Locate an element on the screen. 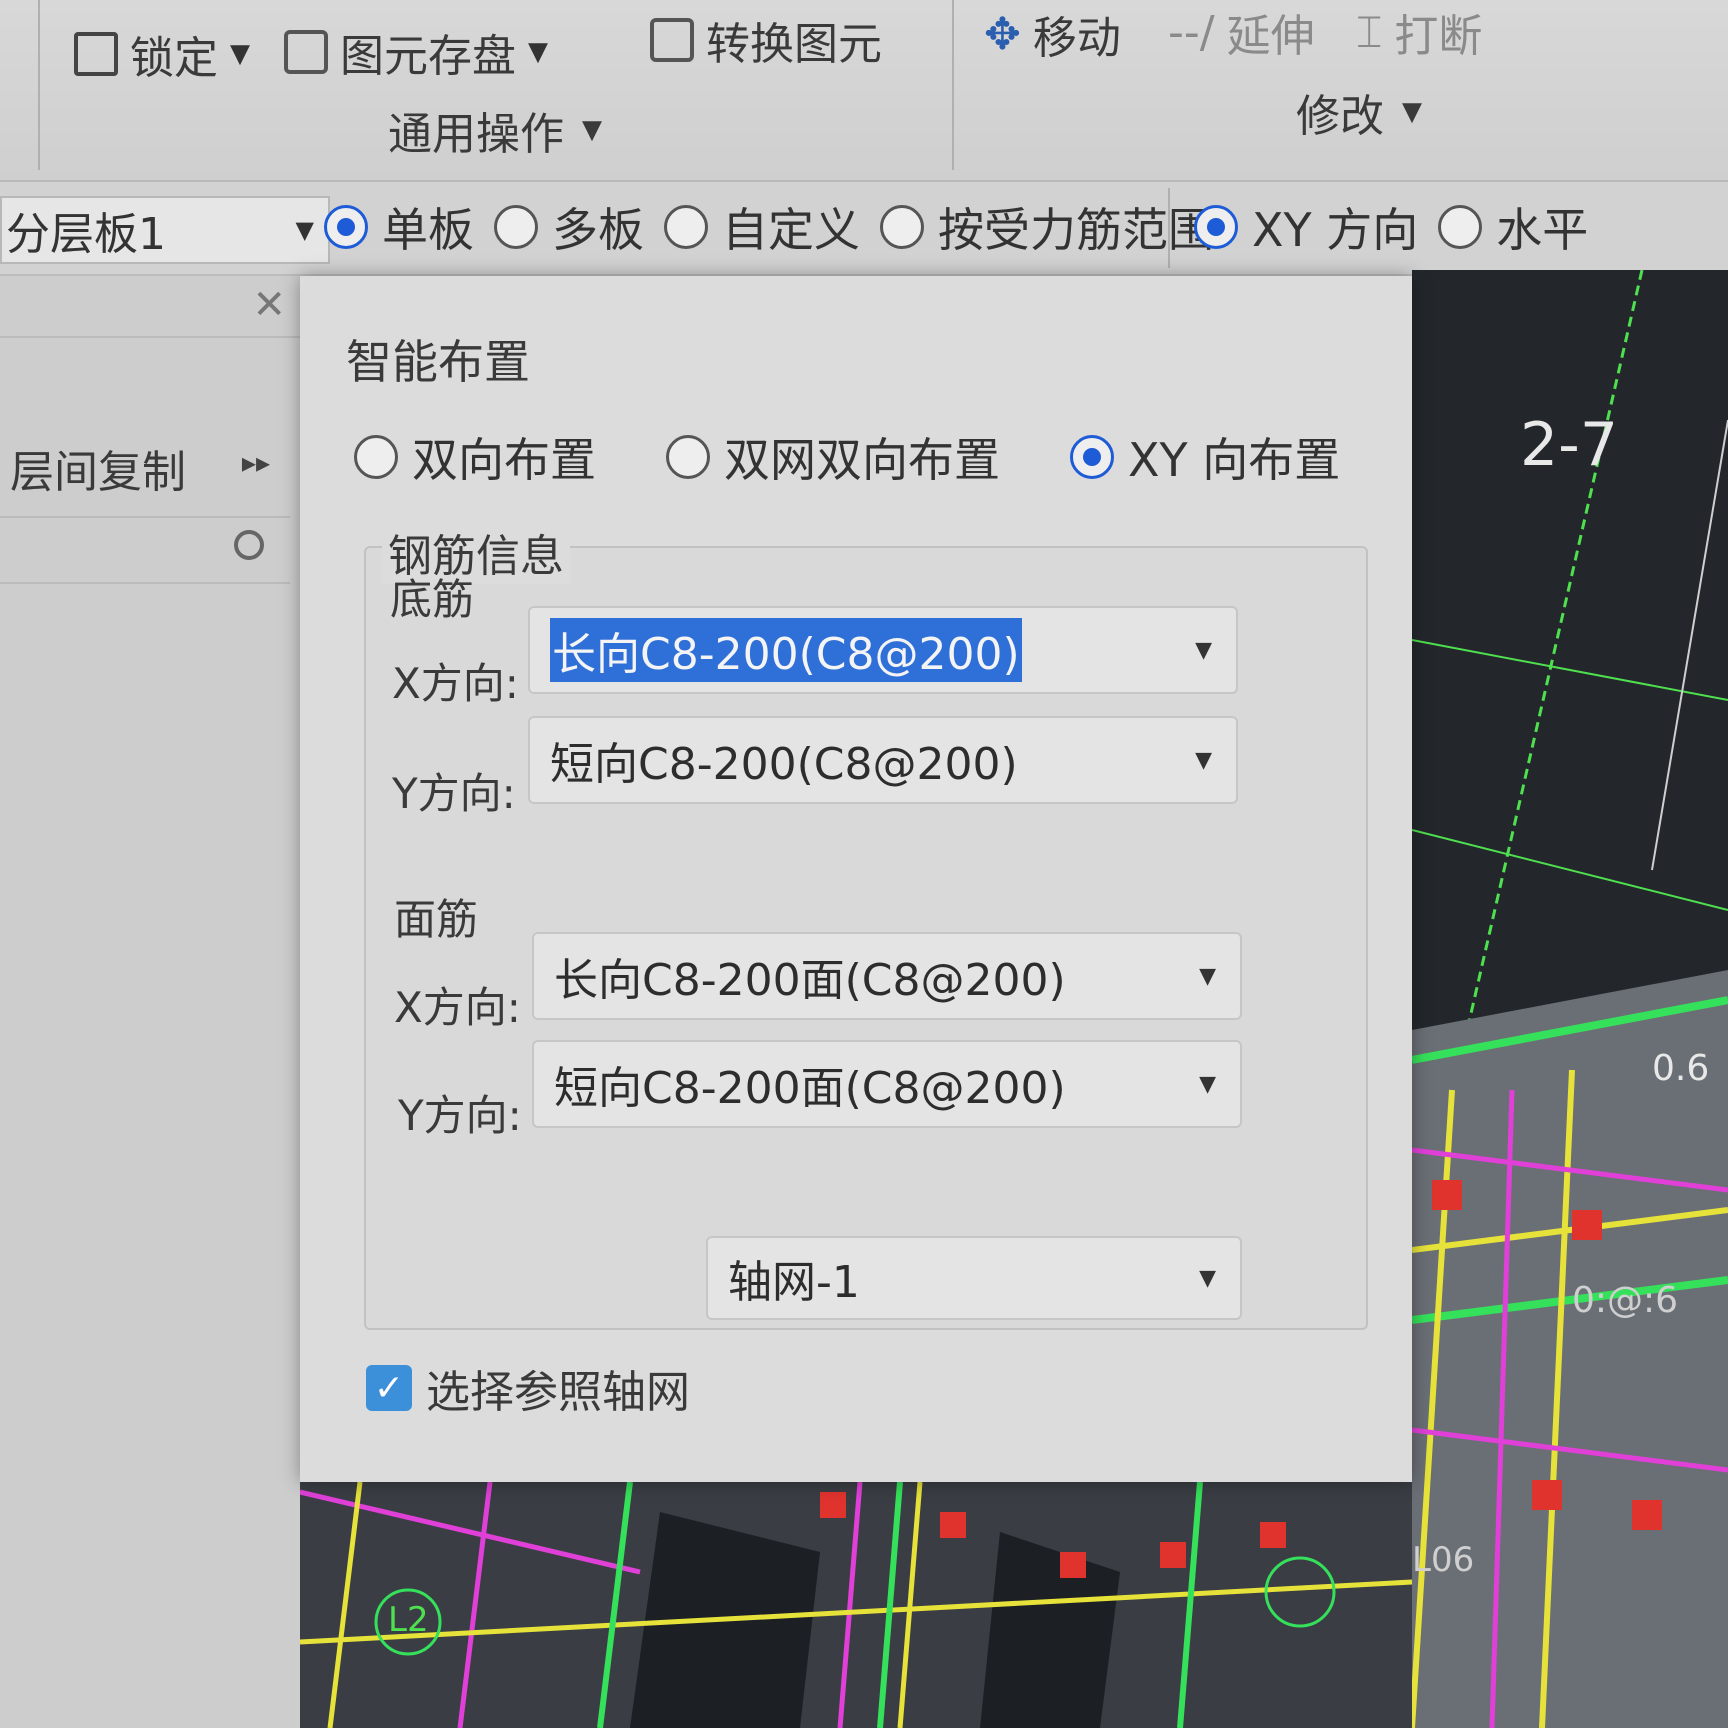 The height and width of the screenshot is (1728, 1728). layer-select: 分层板1 ▼ is located at coordinates (165, 230).